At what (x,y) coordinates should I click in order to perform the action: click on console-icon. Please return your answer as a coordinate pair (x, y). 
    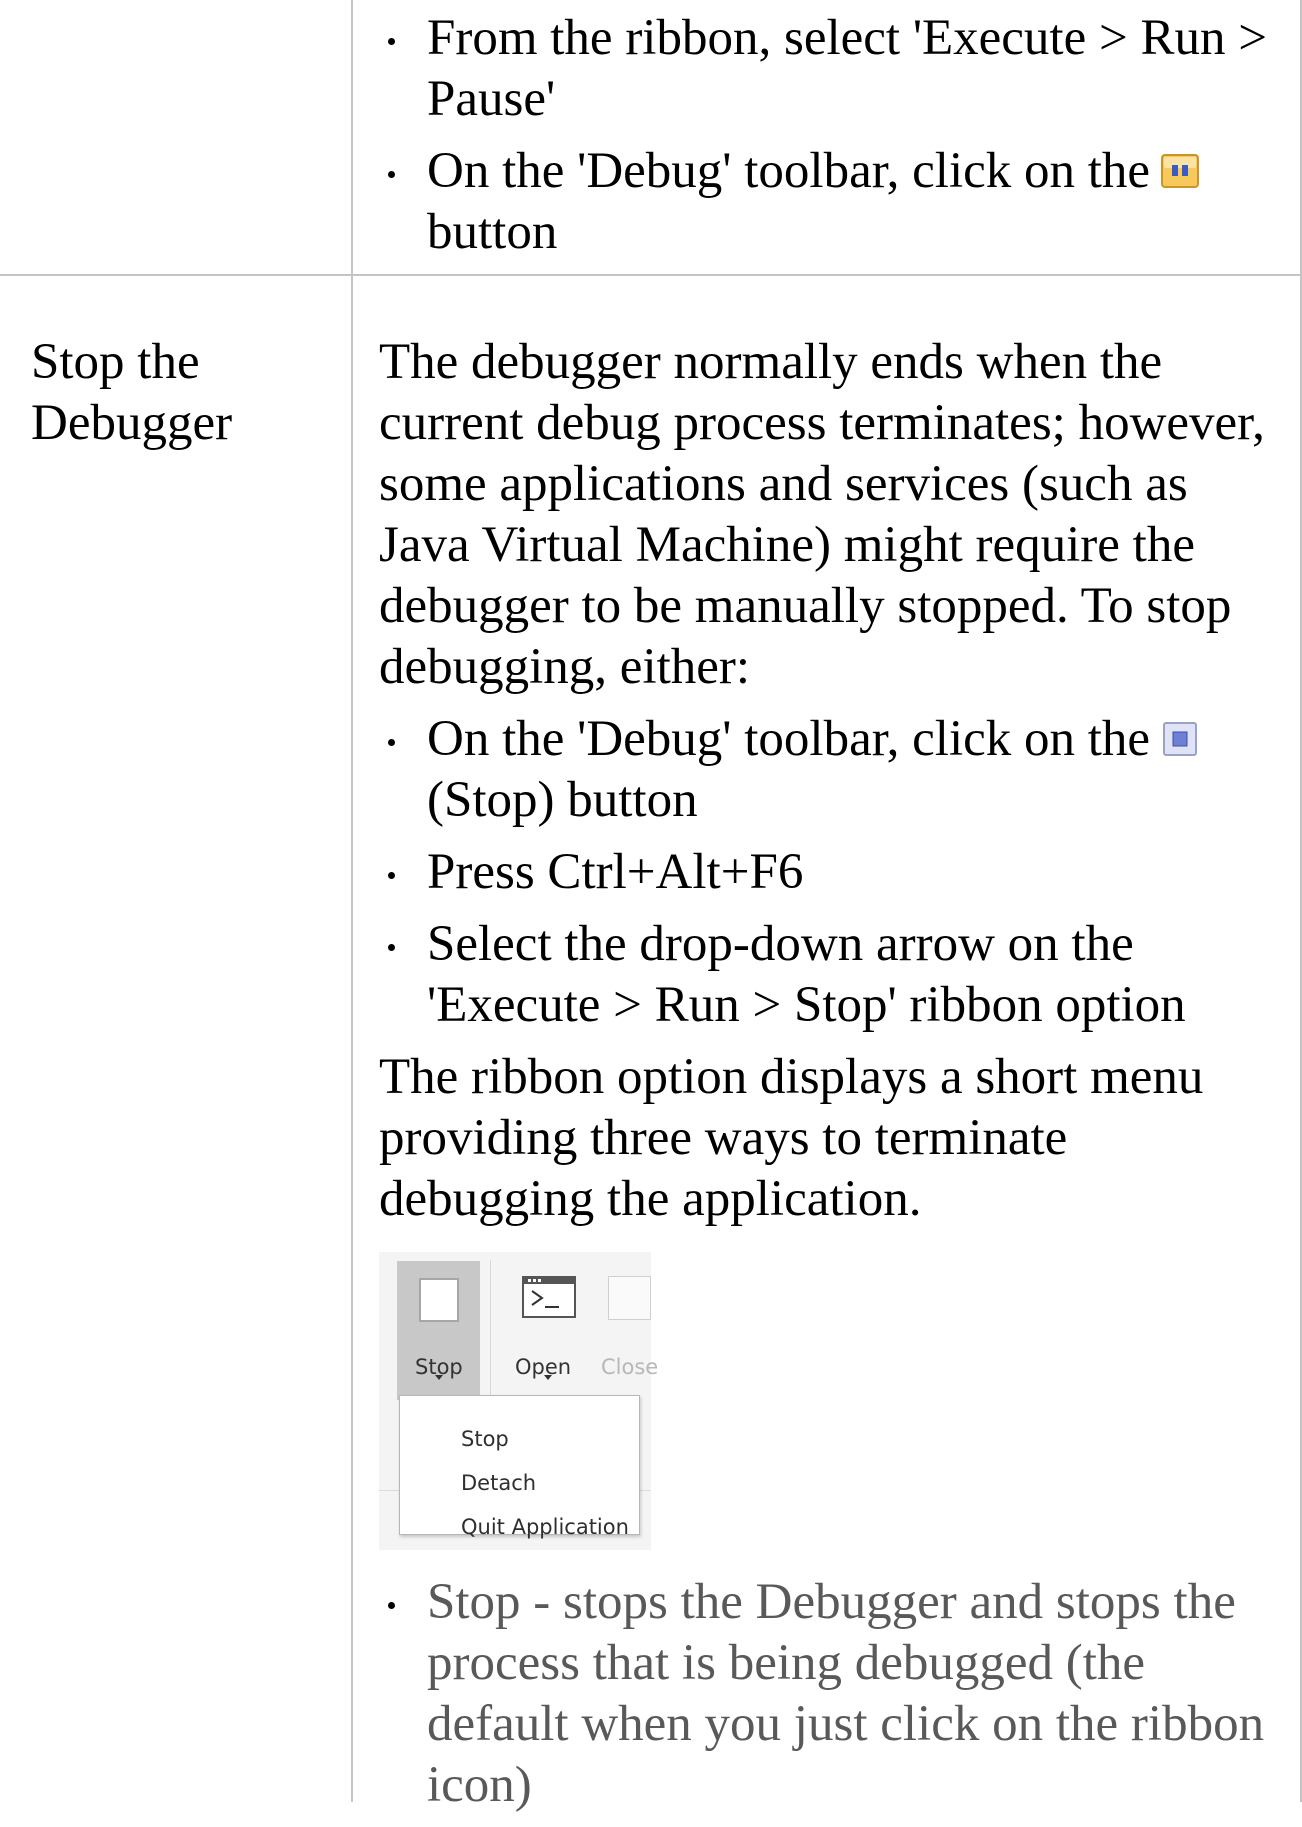
    Looking at the image, I should click on (549, 1297).